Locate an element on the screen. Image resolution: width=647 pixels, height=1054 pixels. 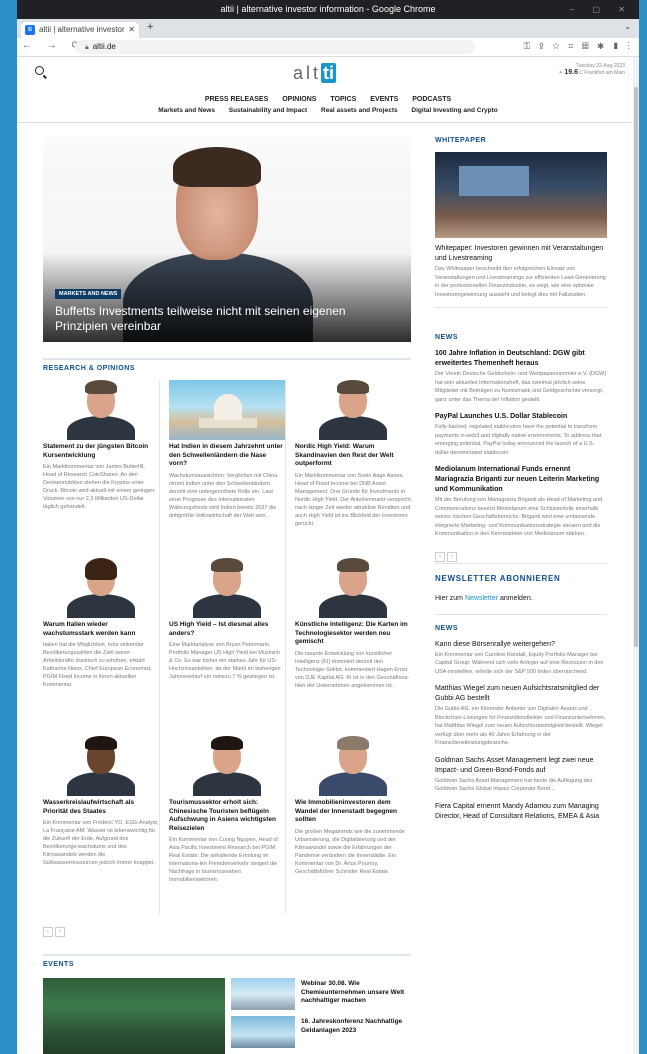
url-field: 🔒︎ altii.de is located at coordinates (275, 47).